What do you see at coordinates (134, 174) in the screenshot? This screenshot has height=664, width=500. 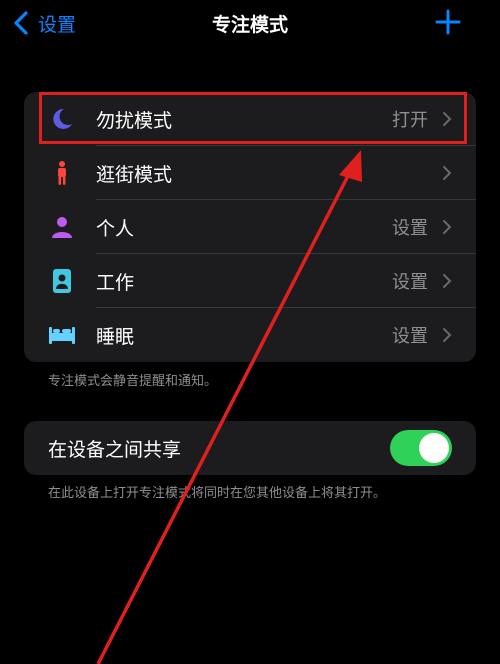 I see `focus-row-label: 逛街模式` at bounding box center [134, 174].